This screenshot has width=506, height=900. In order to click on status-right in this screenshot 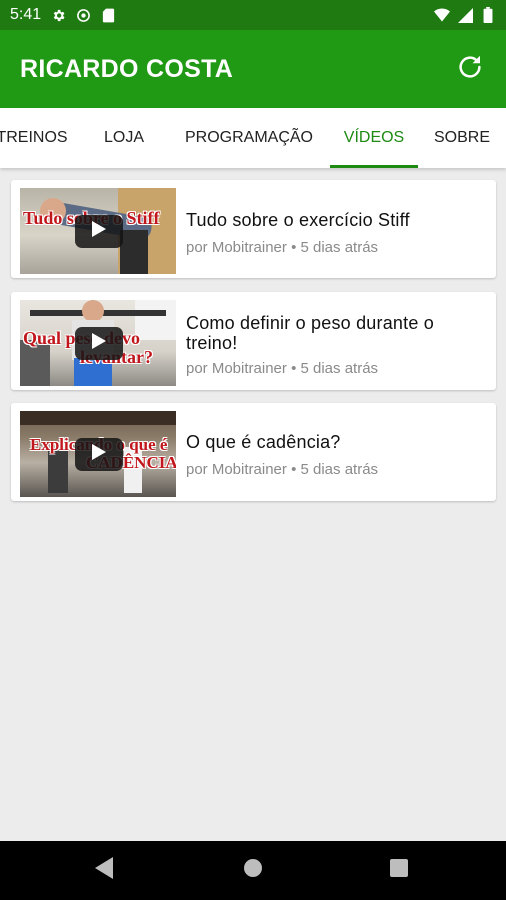, I will do `click(465, 15)`.